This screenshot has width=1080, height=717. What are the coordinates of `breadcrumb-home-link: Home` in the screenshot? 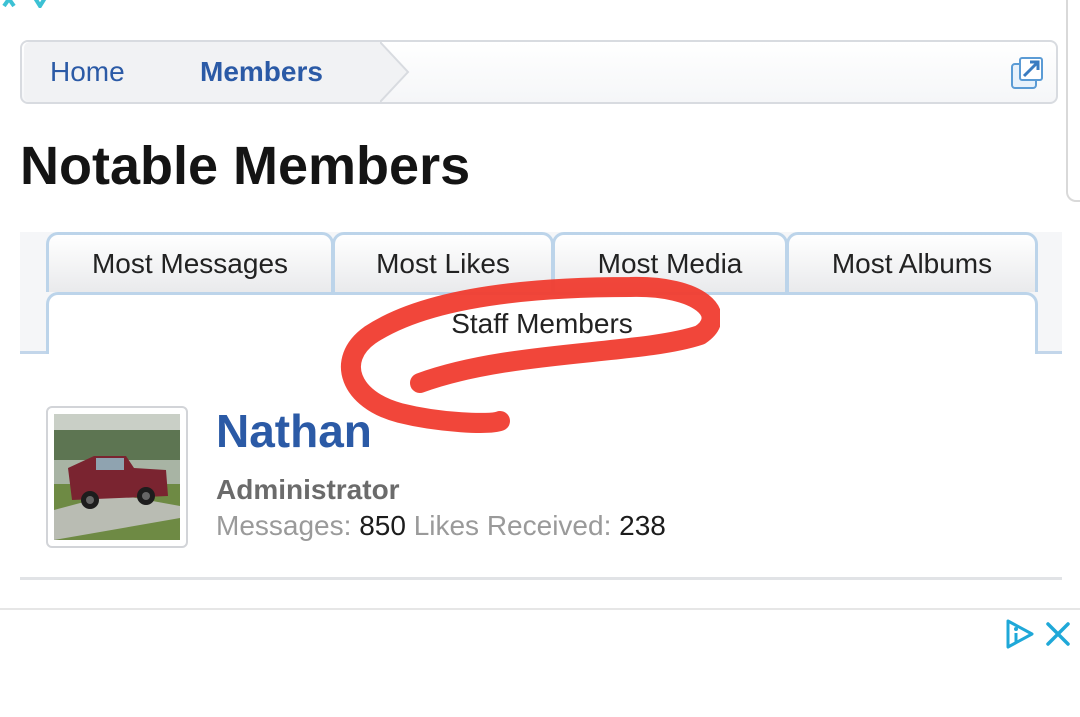 It's located at (99, 72).